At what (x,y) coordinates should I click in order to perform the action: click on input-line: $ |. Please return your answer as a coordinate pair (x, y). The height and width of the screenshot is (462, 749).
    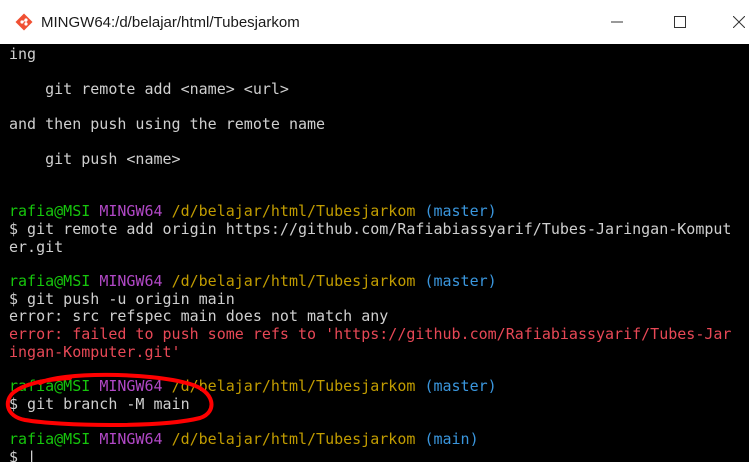
    Looking at the image, I should click on (22, 455).